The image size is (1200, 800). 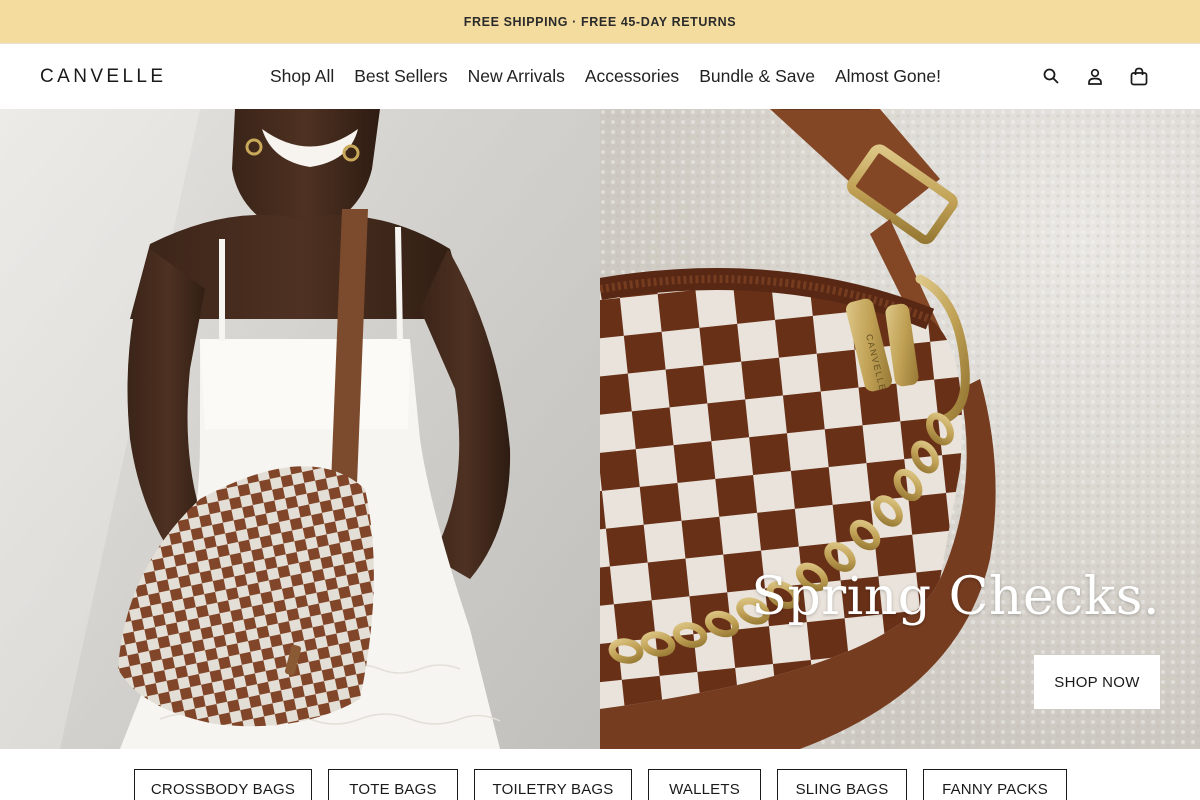 I want to click on announcement-bar: FREE SHIPPING · FREE 45-DAY RETURNS, so click(x=600, y=21).